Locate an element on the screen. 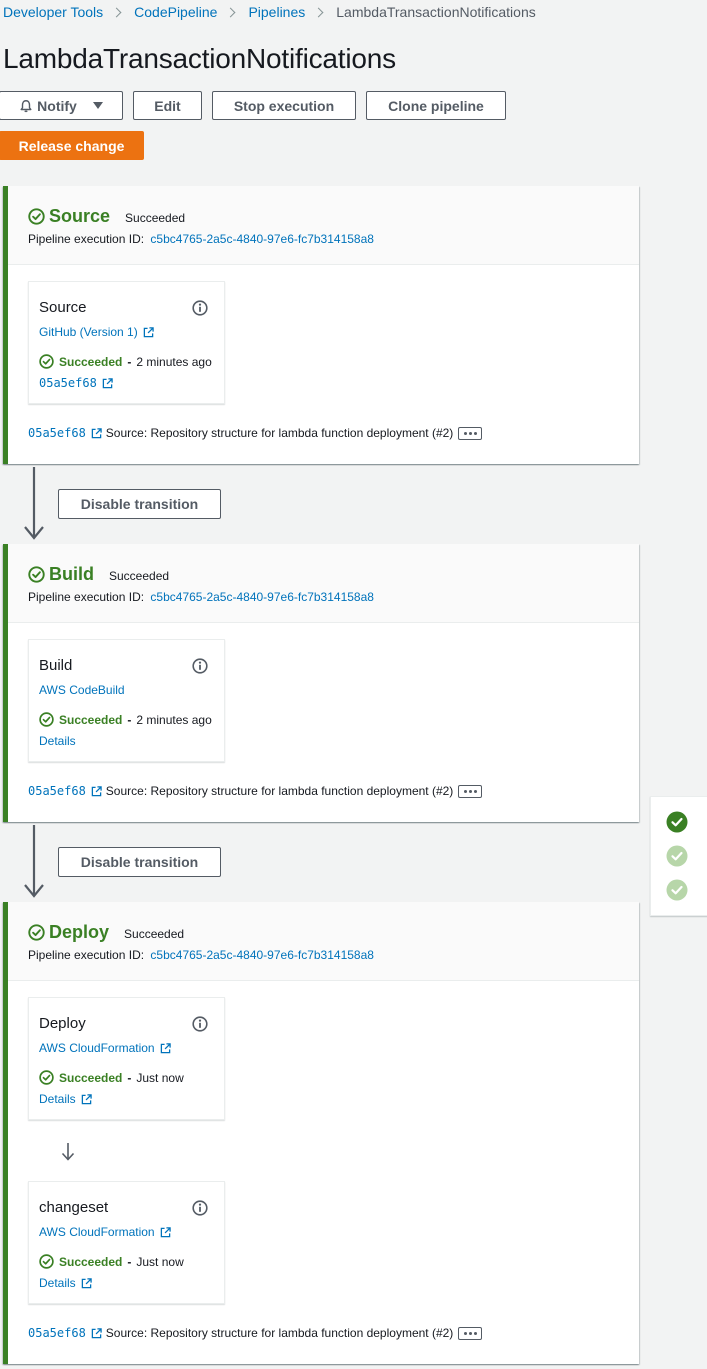 This screenshot has width=707, height=1369. stage-navigator-panel is located at coordinates (678, 856).